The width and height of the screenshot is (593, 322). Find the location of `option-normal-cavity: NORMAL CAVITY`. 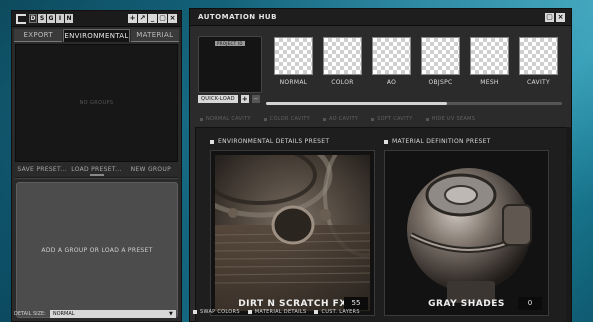

option-normal-cavity: NORMAL CAVITY is located at coordinates (225, 119).